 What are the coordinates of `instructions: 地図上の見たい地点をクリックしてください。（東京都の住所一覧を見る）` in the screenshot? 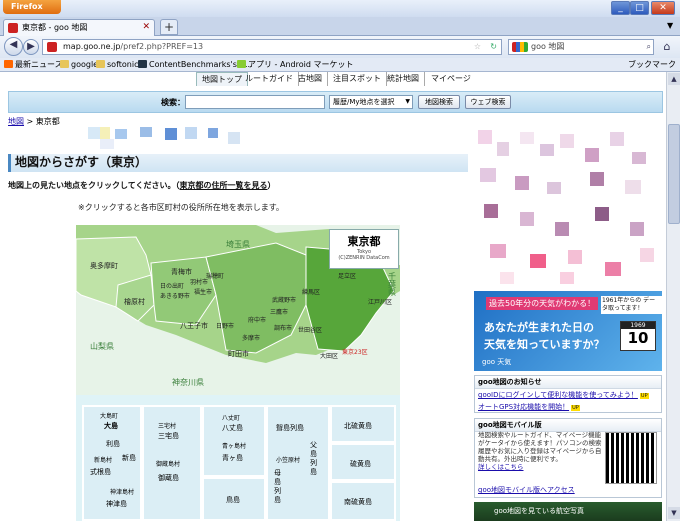 It's located at (142, 185).